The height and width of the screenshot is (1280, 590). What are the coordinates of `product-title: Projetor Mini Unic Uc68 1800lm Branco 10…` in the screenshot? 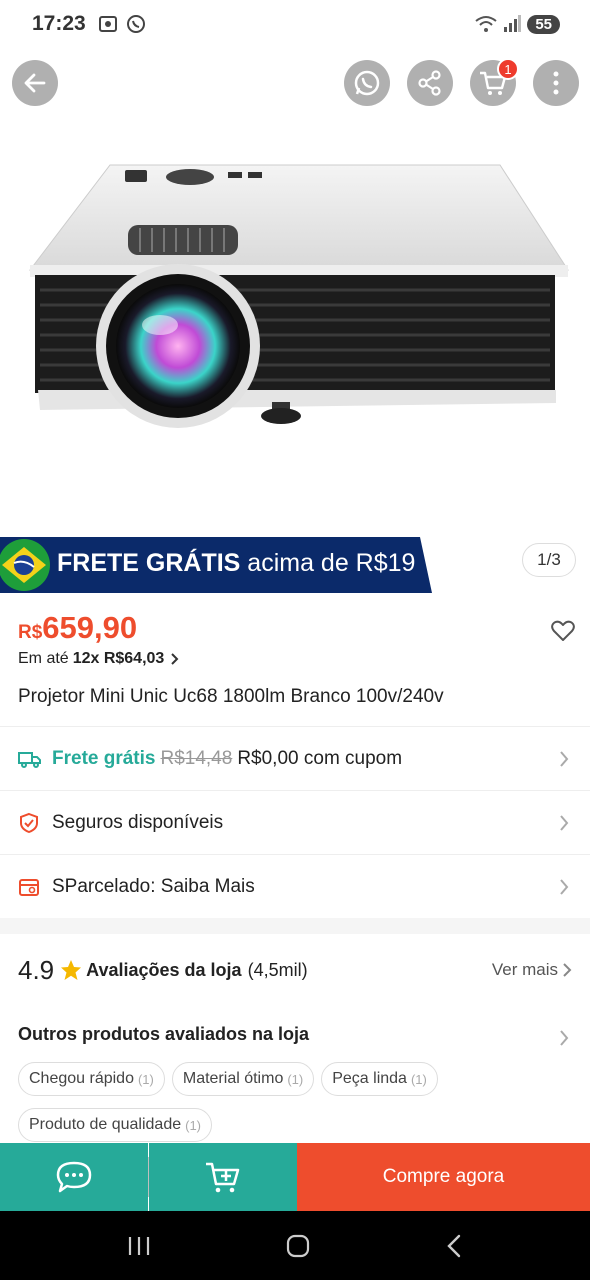 It's located at (231, 696).